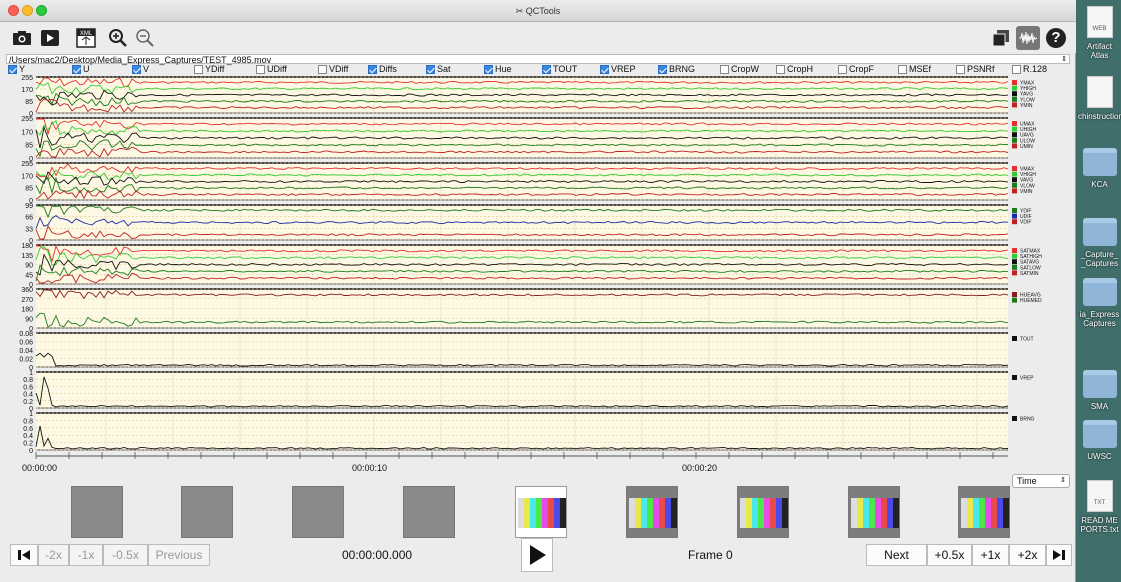  I want to click on plot-background, so click(522, 431).